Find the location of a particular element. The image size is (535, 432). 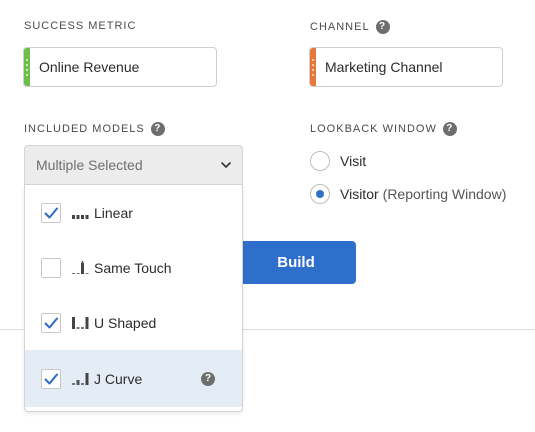

checkbox-j-curve is located at coordinates (51, 378).